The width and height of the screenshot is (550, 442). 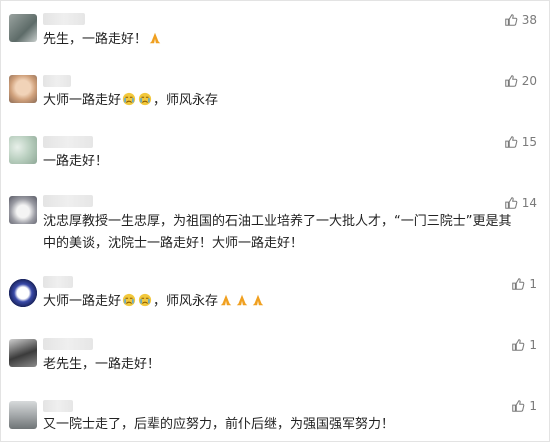 What do you see at coordinates (102, 364) in the screenshot?
I see `comment-text: 老先生，一路走好！` at bounding box center [102, 364].